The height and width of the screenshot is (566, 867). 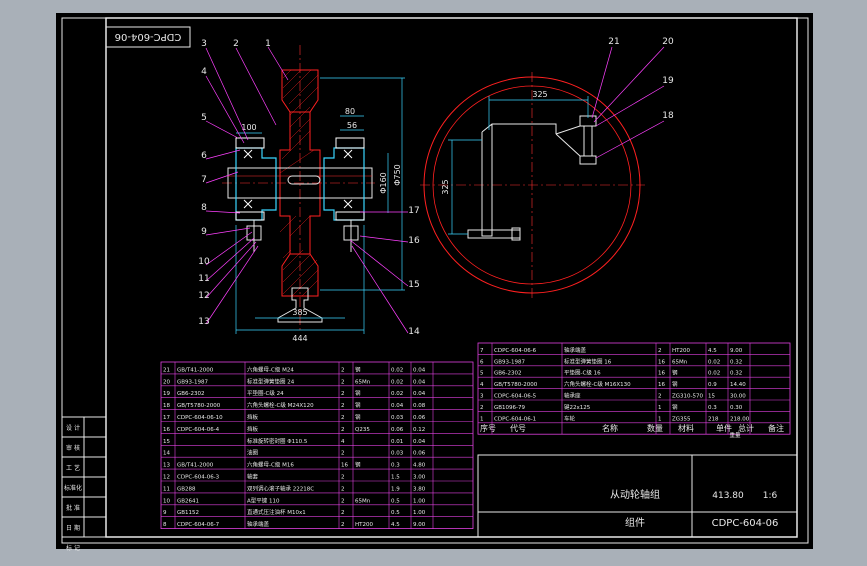 I want to click on bom-cell: CDPC-604-06-7, so click(x=198, y=525).